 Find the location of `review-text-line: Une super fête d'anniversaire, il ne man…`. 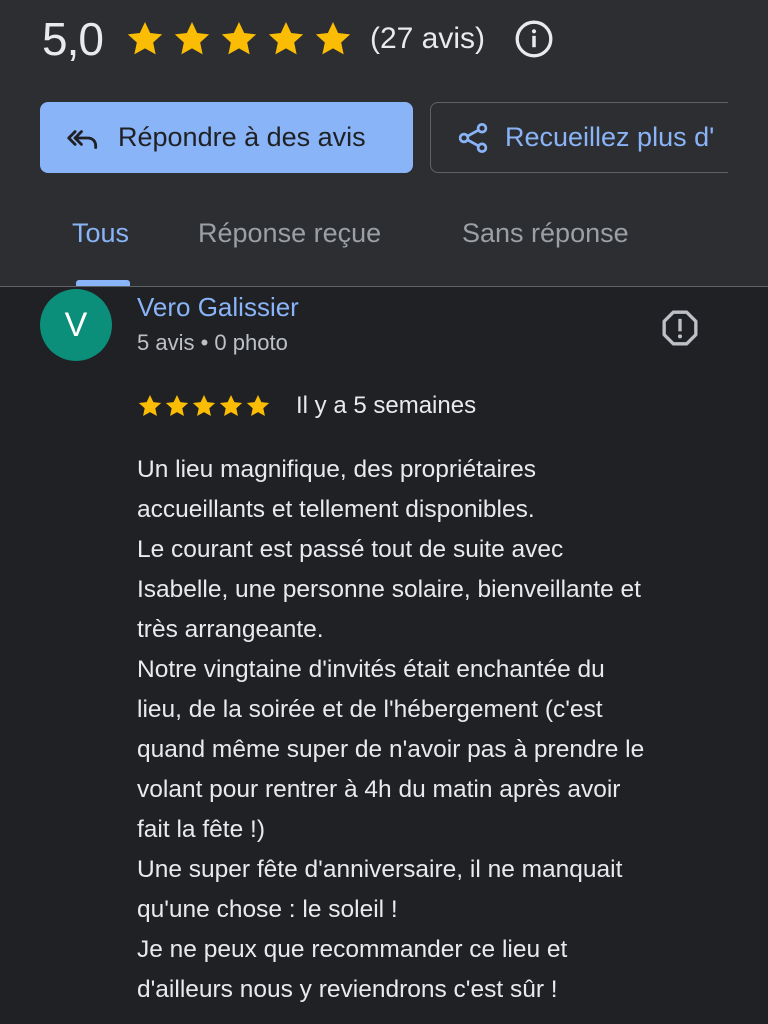

review-text-line: Une super fête d'anniversaire, il ne man… is located at coordinates (380, 869).